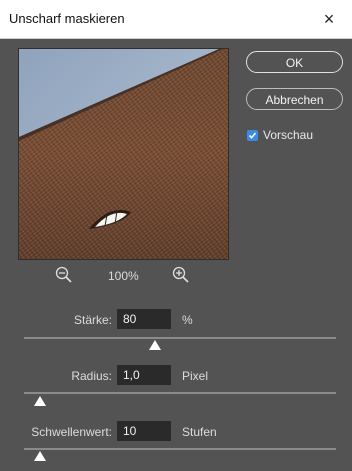  I want to click on ok-button: OK, so click(294, 62).